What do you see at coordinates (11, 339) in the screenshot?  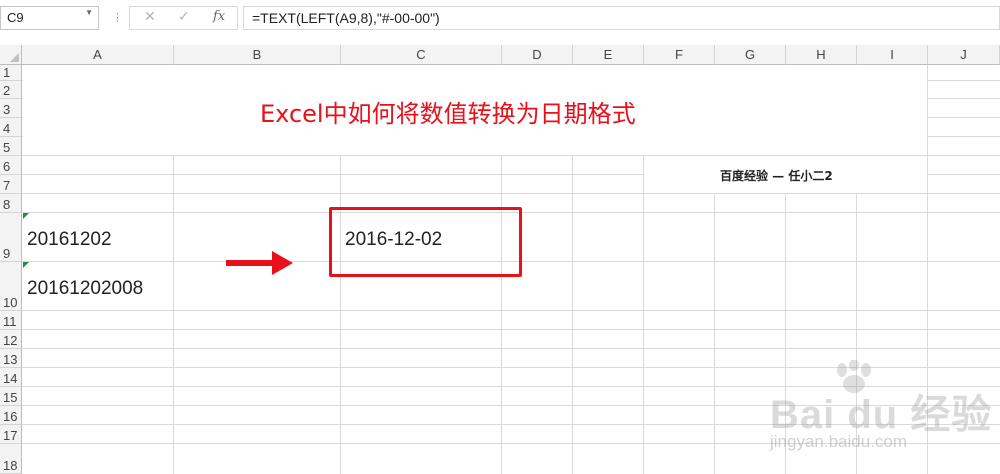 I see `row-header-12: 12` at bounding box center [11, 339].